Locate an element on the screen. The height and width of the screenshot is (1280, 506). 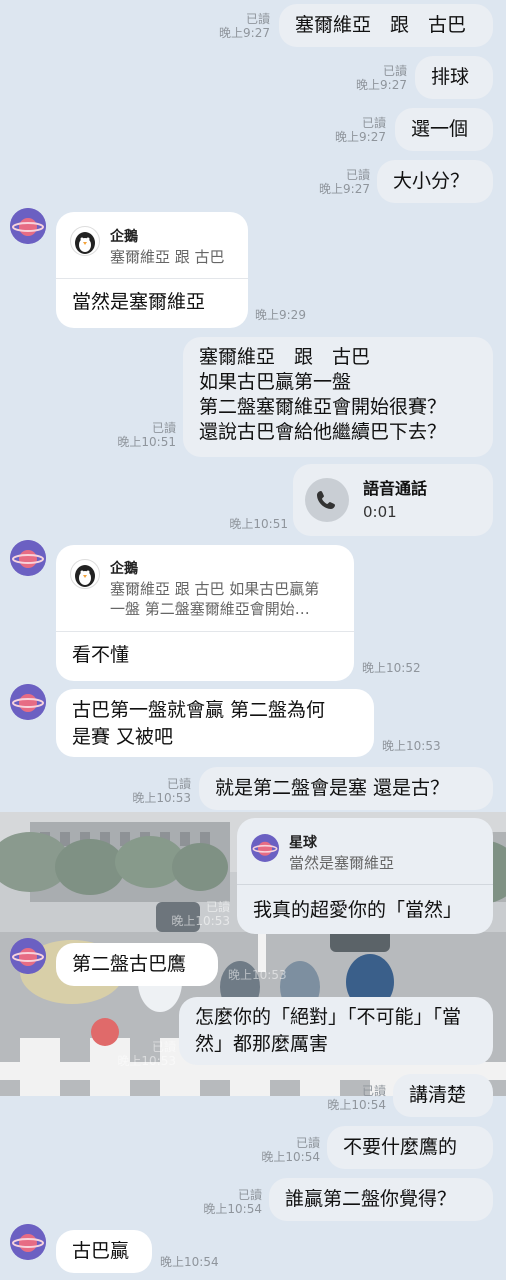
message-line: 如果古巴贏第一盤 is located at coordinates (275, 382).